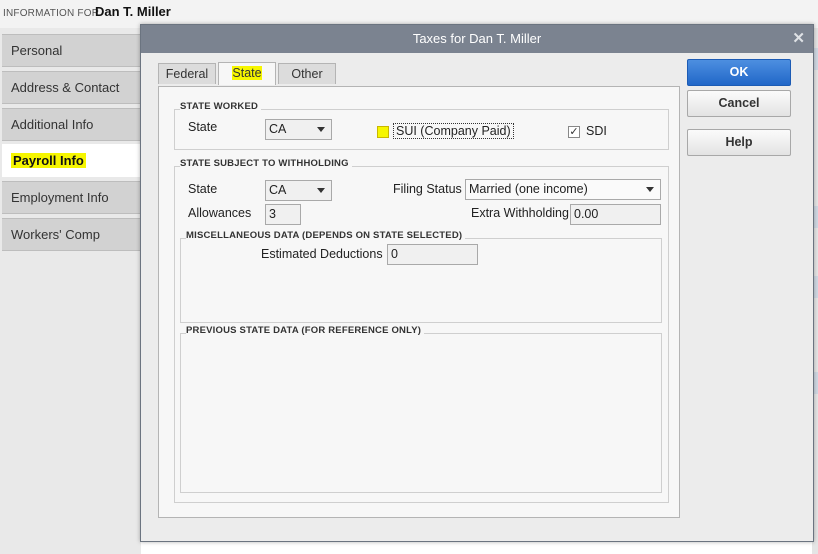 The width and height of the screenshot is (818, 554). Describe the element at coordinates (187, 73) in the screenshot. I see `tab-federal: Federal` at that location.